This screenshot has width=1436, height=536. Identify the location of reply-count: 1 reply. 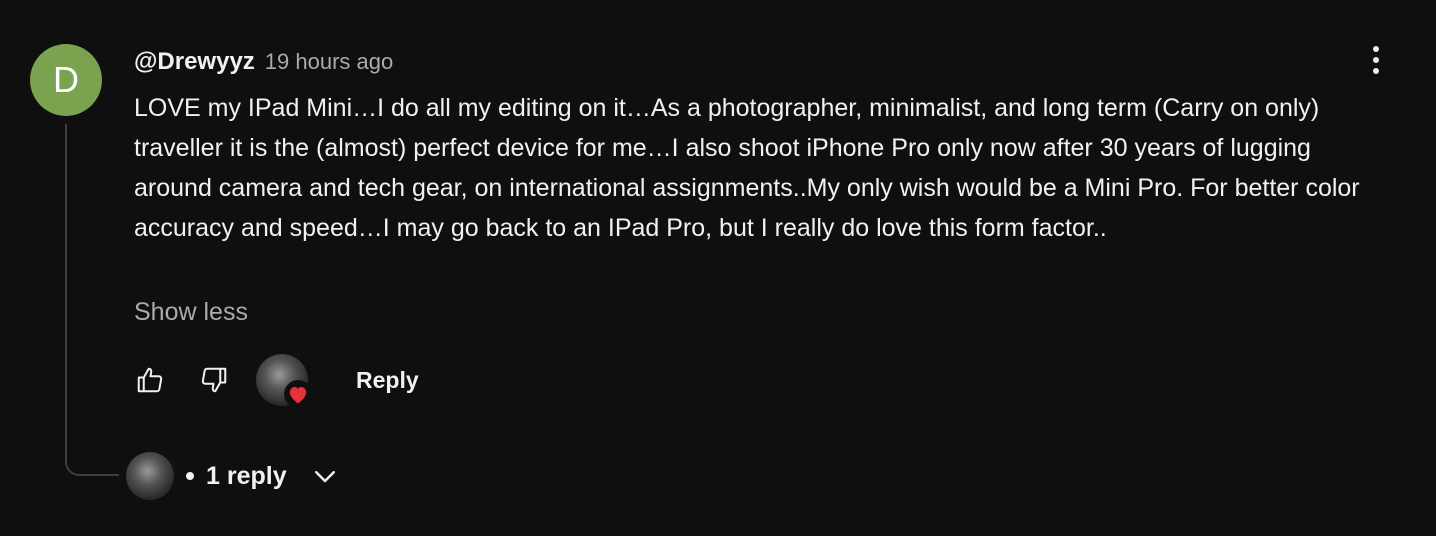
(246, 475).